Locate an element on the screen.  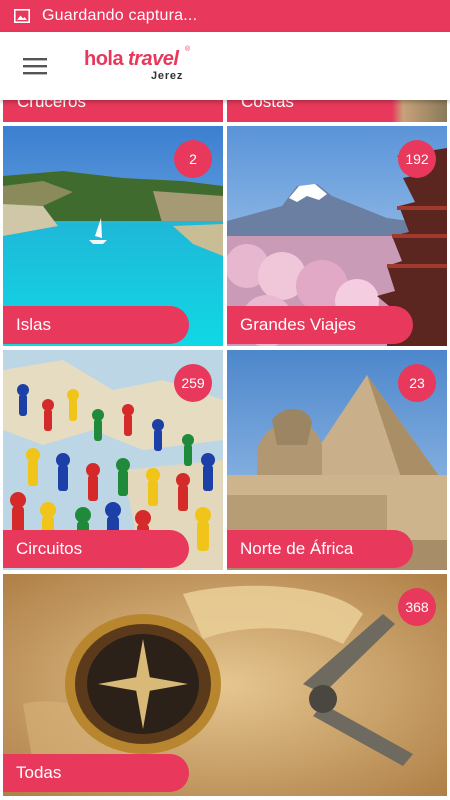
category-label: Cruceros is located at coordinates (51, 105).